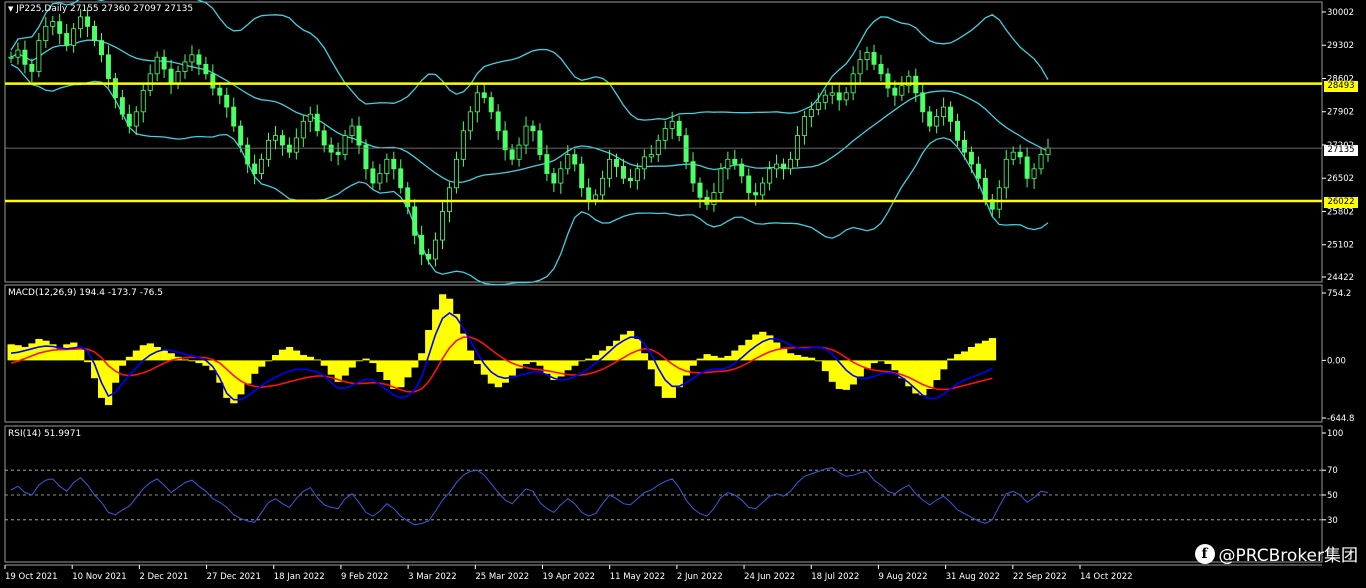  Describe the element at coordinates (1340, 13) in the screenshot. I see `price-tick-label: 30002` at that location.